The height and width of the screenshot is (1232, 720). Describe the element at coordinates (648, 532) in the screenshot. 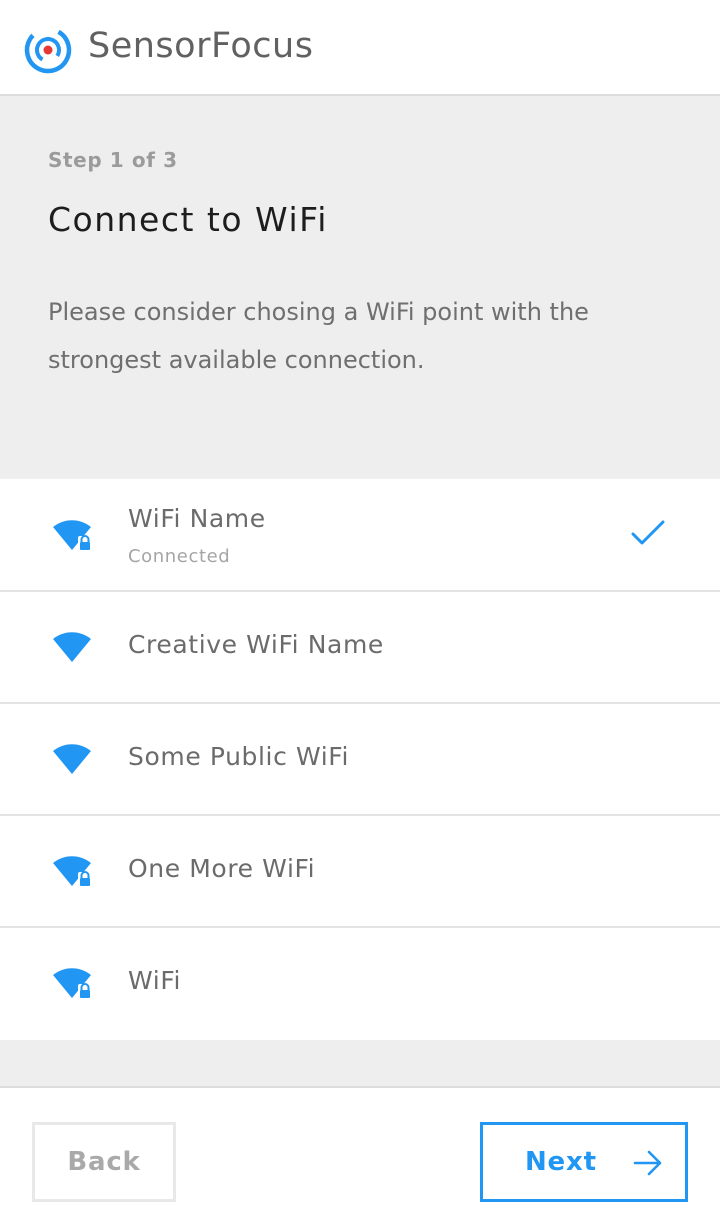

I see `checkmark-icon` at that location.